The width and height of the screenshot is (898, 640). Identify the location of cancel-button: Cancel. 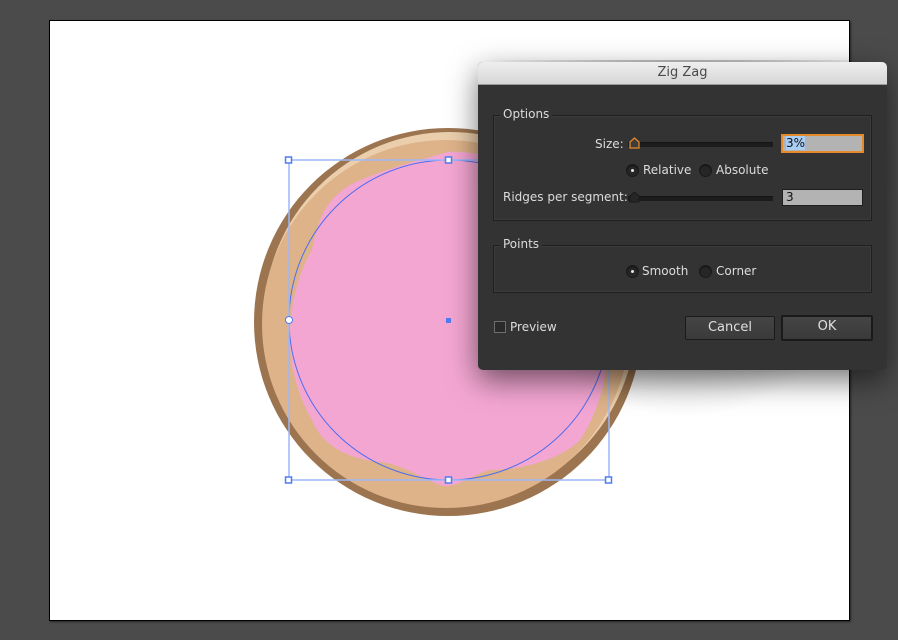
(730, 328).